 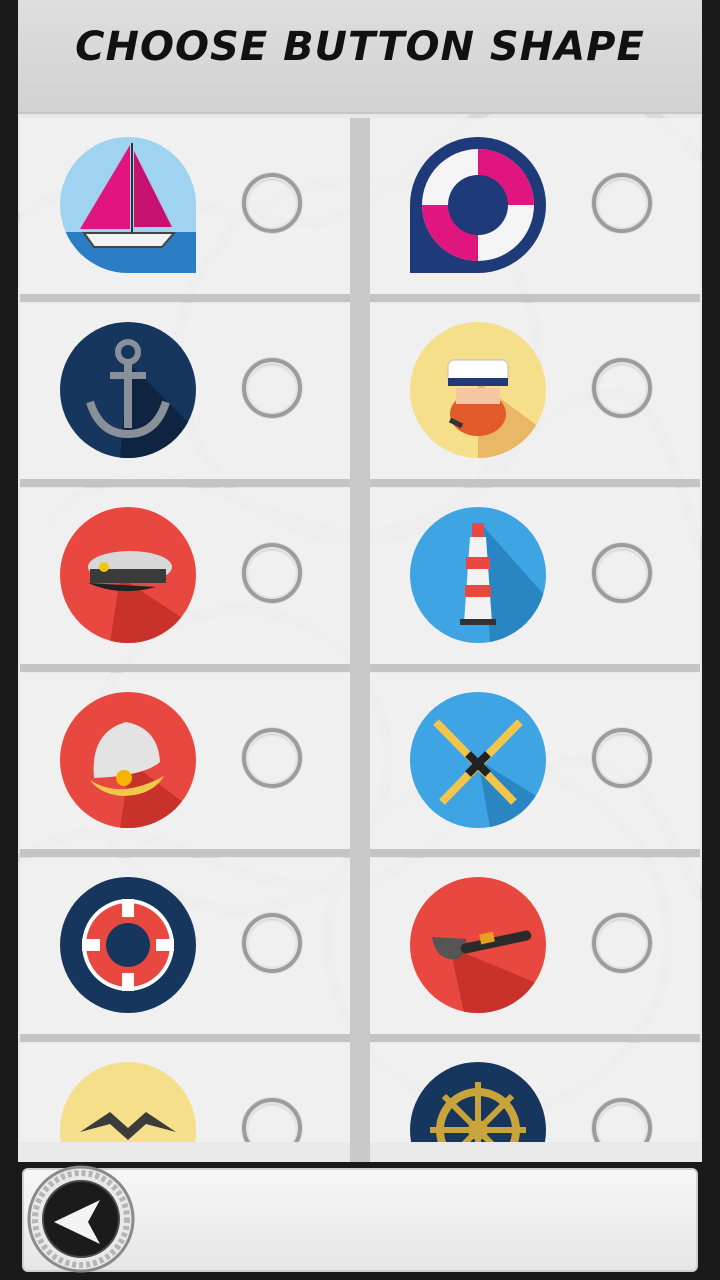 What do you see at coordinates (360, 47) in the screenshot?
I see `page-title: CHOOSE BUTTON SHAPE` at bounding box center [360, 47].